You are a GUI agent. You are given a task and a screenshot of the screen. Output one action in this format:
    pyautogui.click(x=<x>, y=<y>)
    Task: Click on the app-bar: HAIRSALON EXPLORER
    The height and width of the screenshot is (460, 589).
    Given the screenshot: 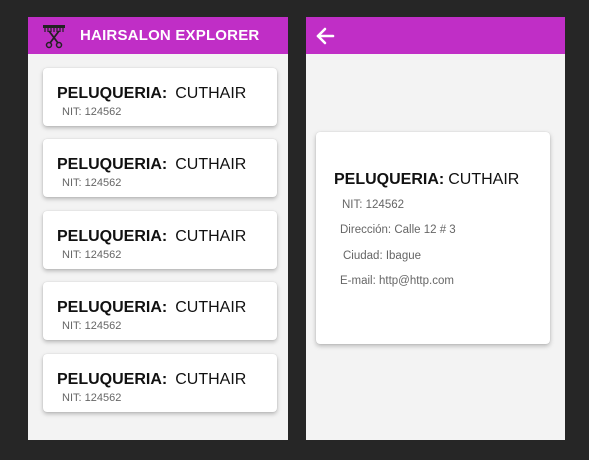 What is the action you would take?
    pyautogui.click(x=158, y=35)
    